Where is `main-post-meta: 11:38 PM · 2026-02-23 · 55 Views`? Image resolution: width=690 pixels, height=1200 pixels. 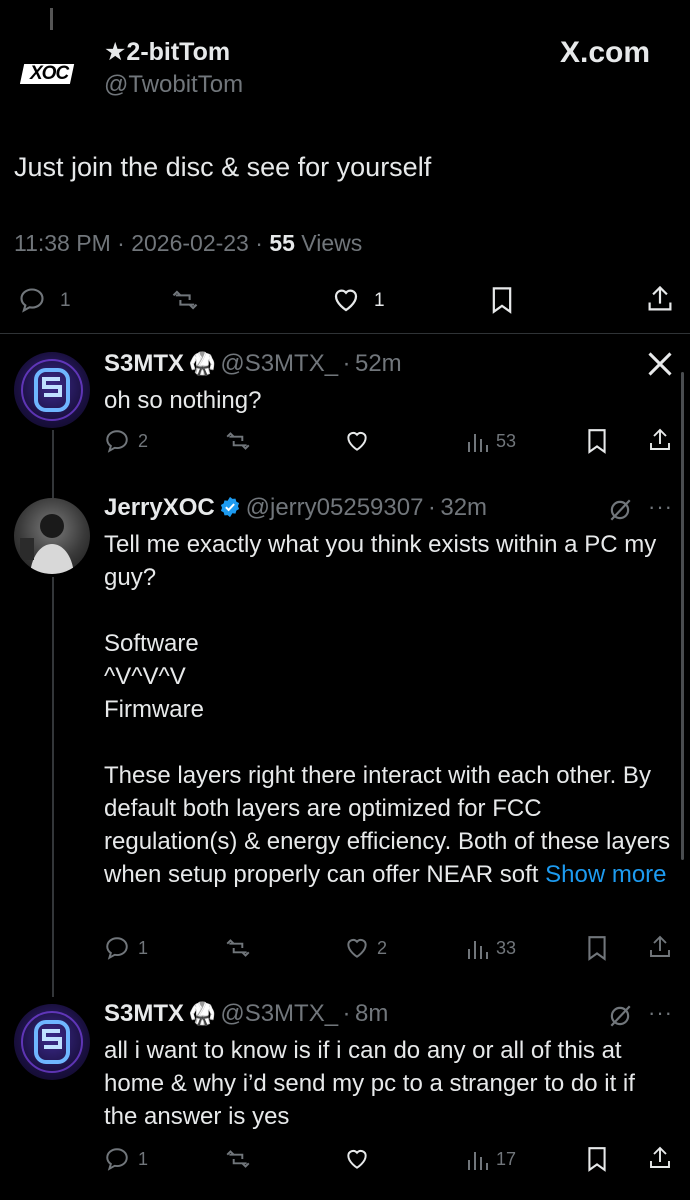 main-post-meta: 11:38 PM · 2026-02-23 · 55 Views is located at coordinates (188, 243).